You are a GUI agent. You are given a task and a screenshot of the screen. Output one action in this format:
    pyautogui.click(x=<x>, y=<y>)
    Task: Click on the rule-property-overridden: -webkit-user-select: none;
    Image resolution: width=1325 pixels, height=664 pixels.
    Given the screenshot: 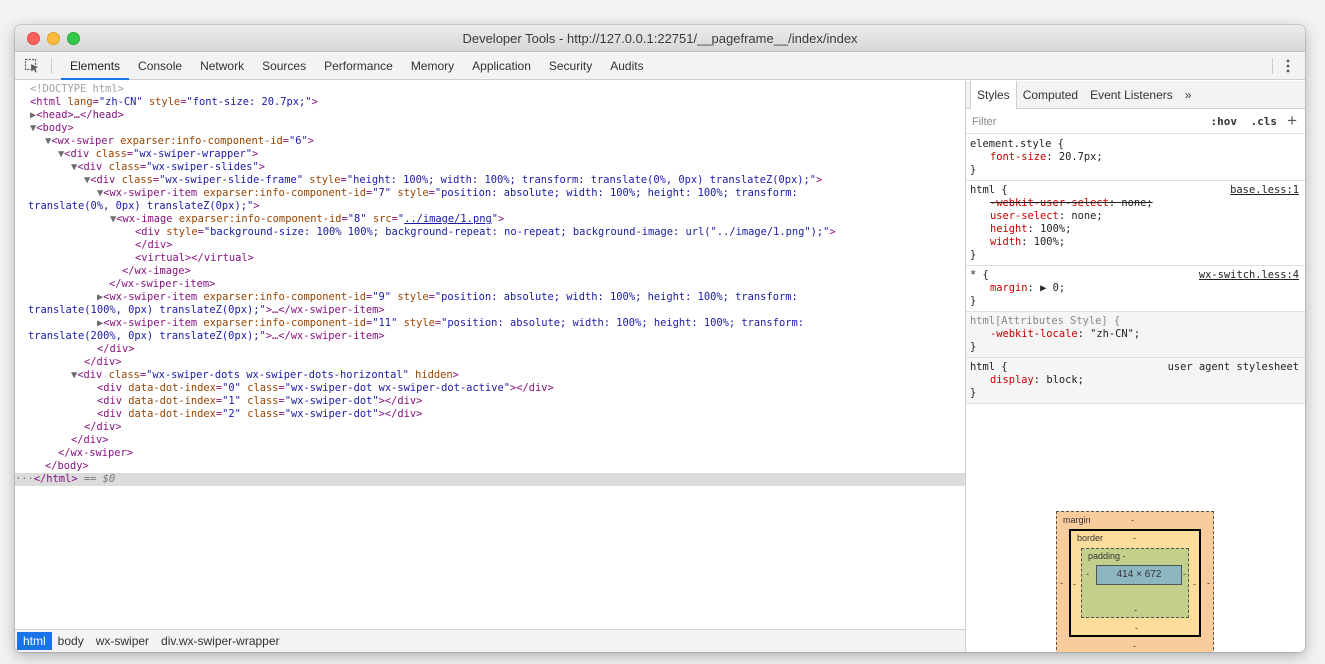 What is the action you would take?
    pyautogui.click(x=1135, y=203)
    